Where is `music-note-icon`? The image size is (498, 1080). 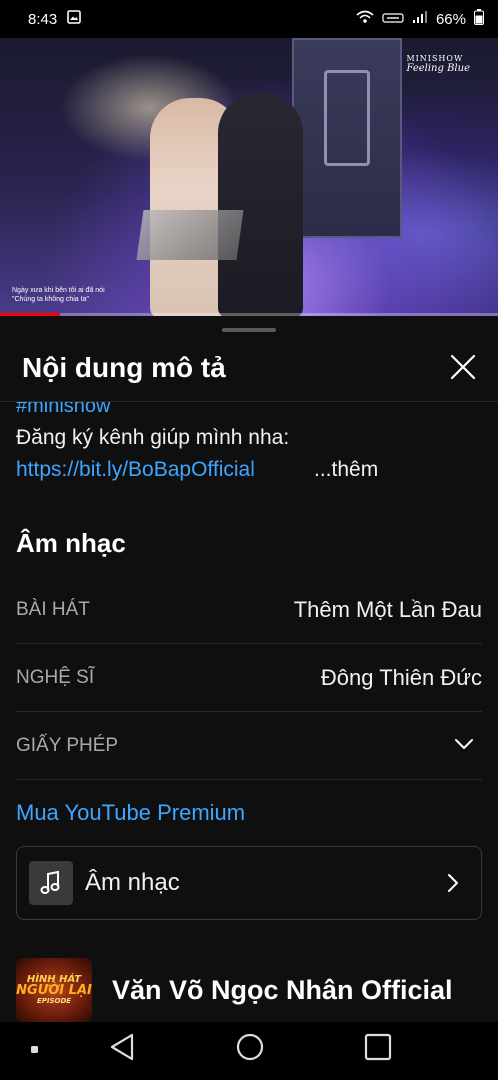
music-note-icon is located at coordinates (51, 883).